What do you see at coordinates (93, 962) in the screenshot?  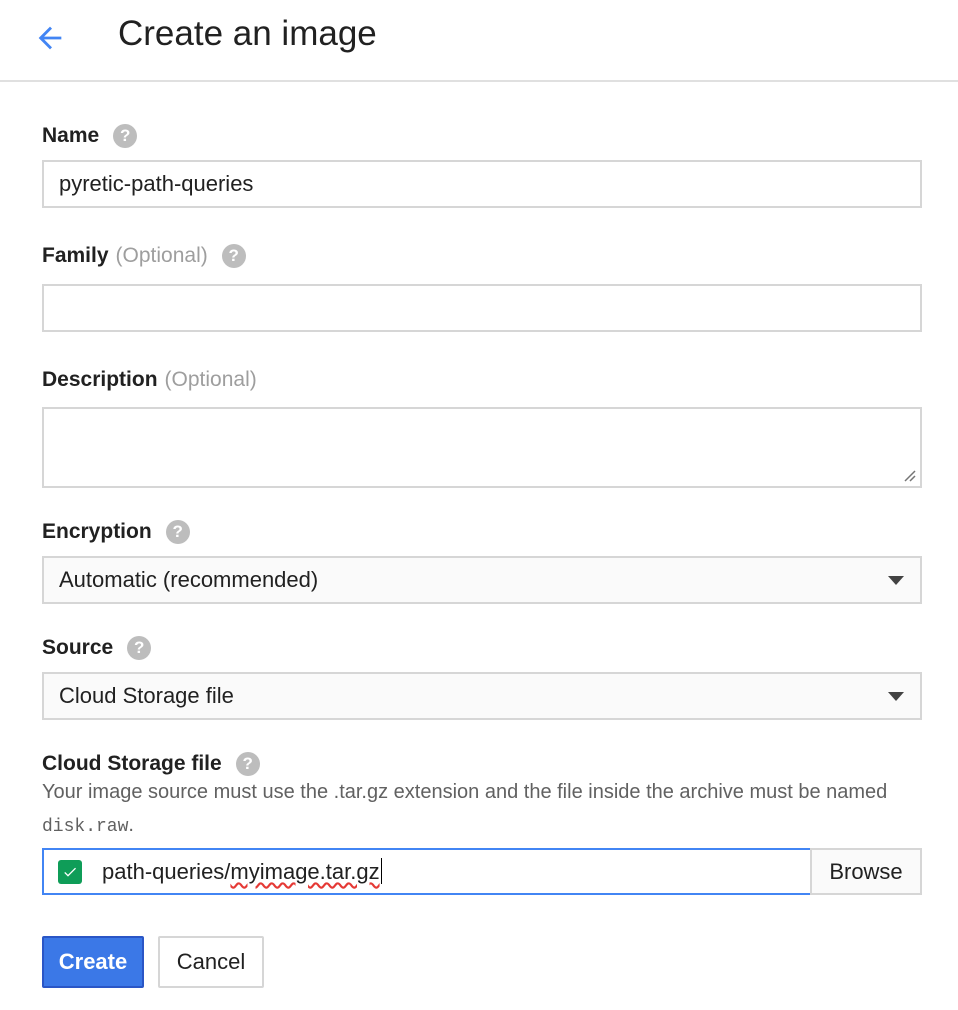 I see `create-button: Create` at bounding box center [93, 962].